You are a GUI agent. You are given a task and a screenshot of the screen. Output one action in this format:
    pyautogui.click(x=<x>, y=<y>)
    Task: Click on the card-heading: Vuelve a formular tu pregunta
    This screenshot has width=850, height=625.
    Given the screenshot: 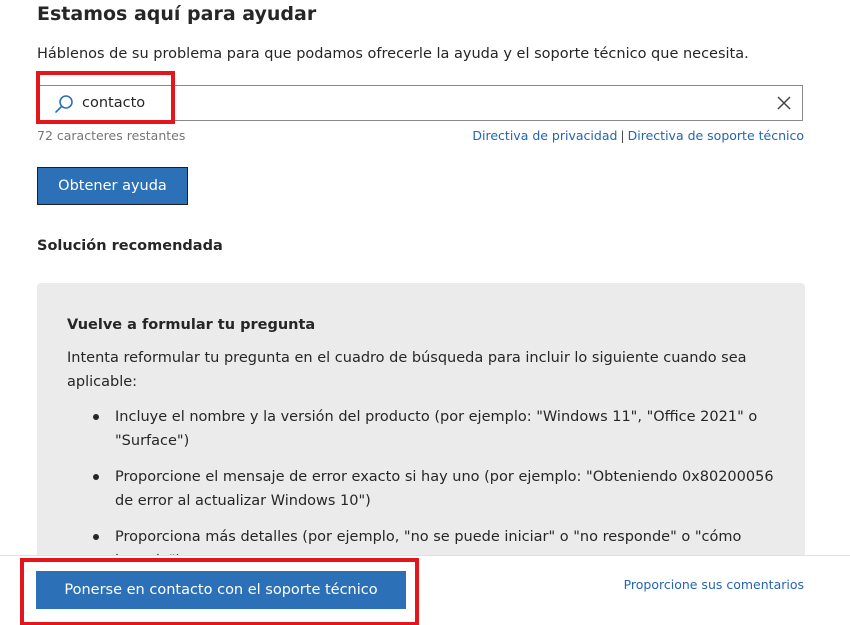 What is the action you would take?
    pyautogui.click(x=191, y=325)
    